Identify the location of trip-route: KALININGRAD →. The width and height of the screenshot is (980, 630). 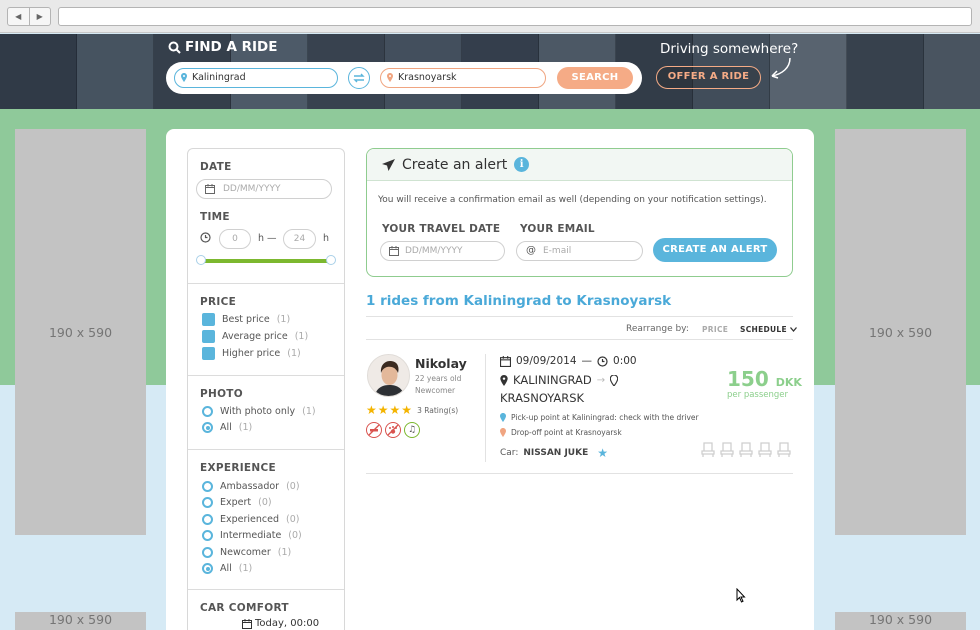
(559, 380).